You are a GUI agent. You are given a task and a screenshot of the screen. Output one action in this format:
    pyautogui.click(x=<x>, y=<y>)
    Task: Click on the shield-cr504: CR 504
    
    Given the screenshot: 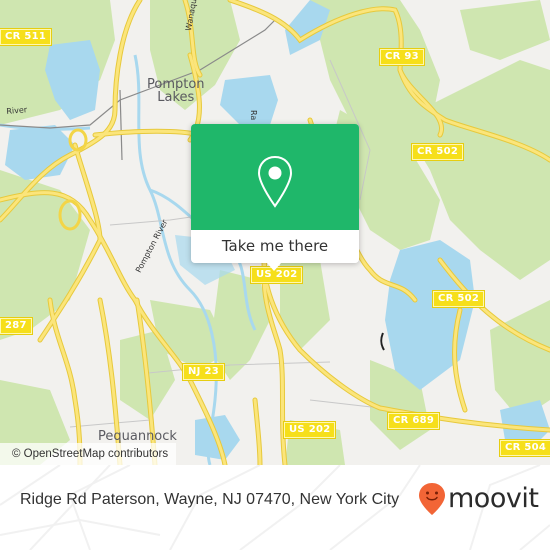 What is the action you would take?
    pyautogui.click(x=524, y=448)
    